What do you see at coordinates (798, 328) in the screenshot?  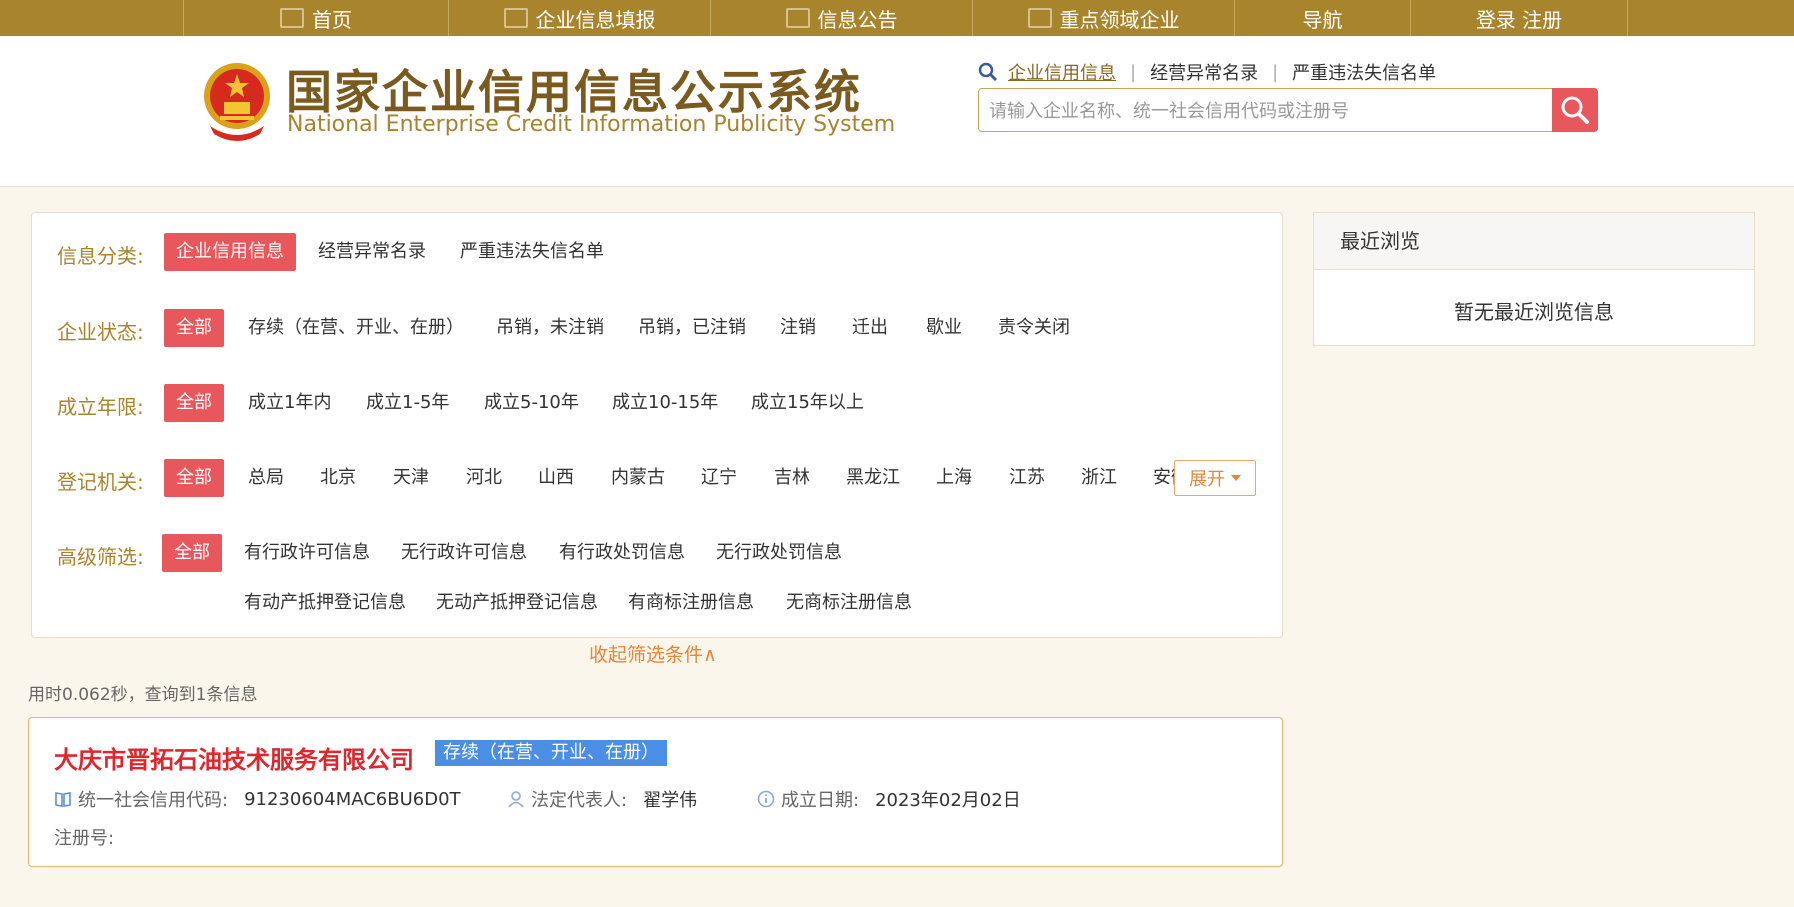 I see `filter-option-status: 注销` at bounding box center [798, 328].